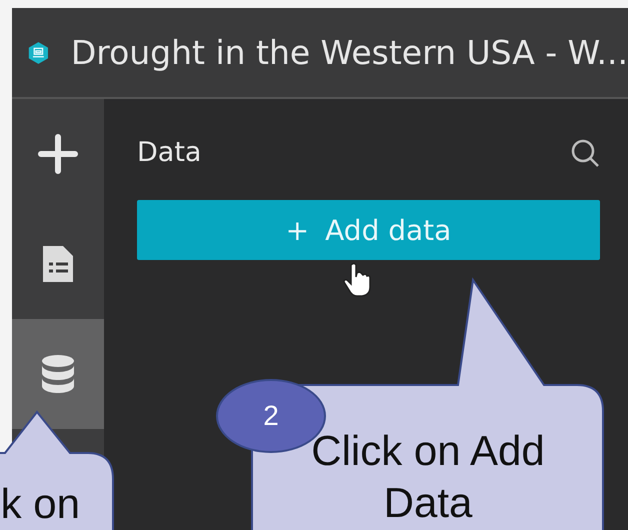 The image size is (628, 530). I want to click on document-icon, so click(58, 264).